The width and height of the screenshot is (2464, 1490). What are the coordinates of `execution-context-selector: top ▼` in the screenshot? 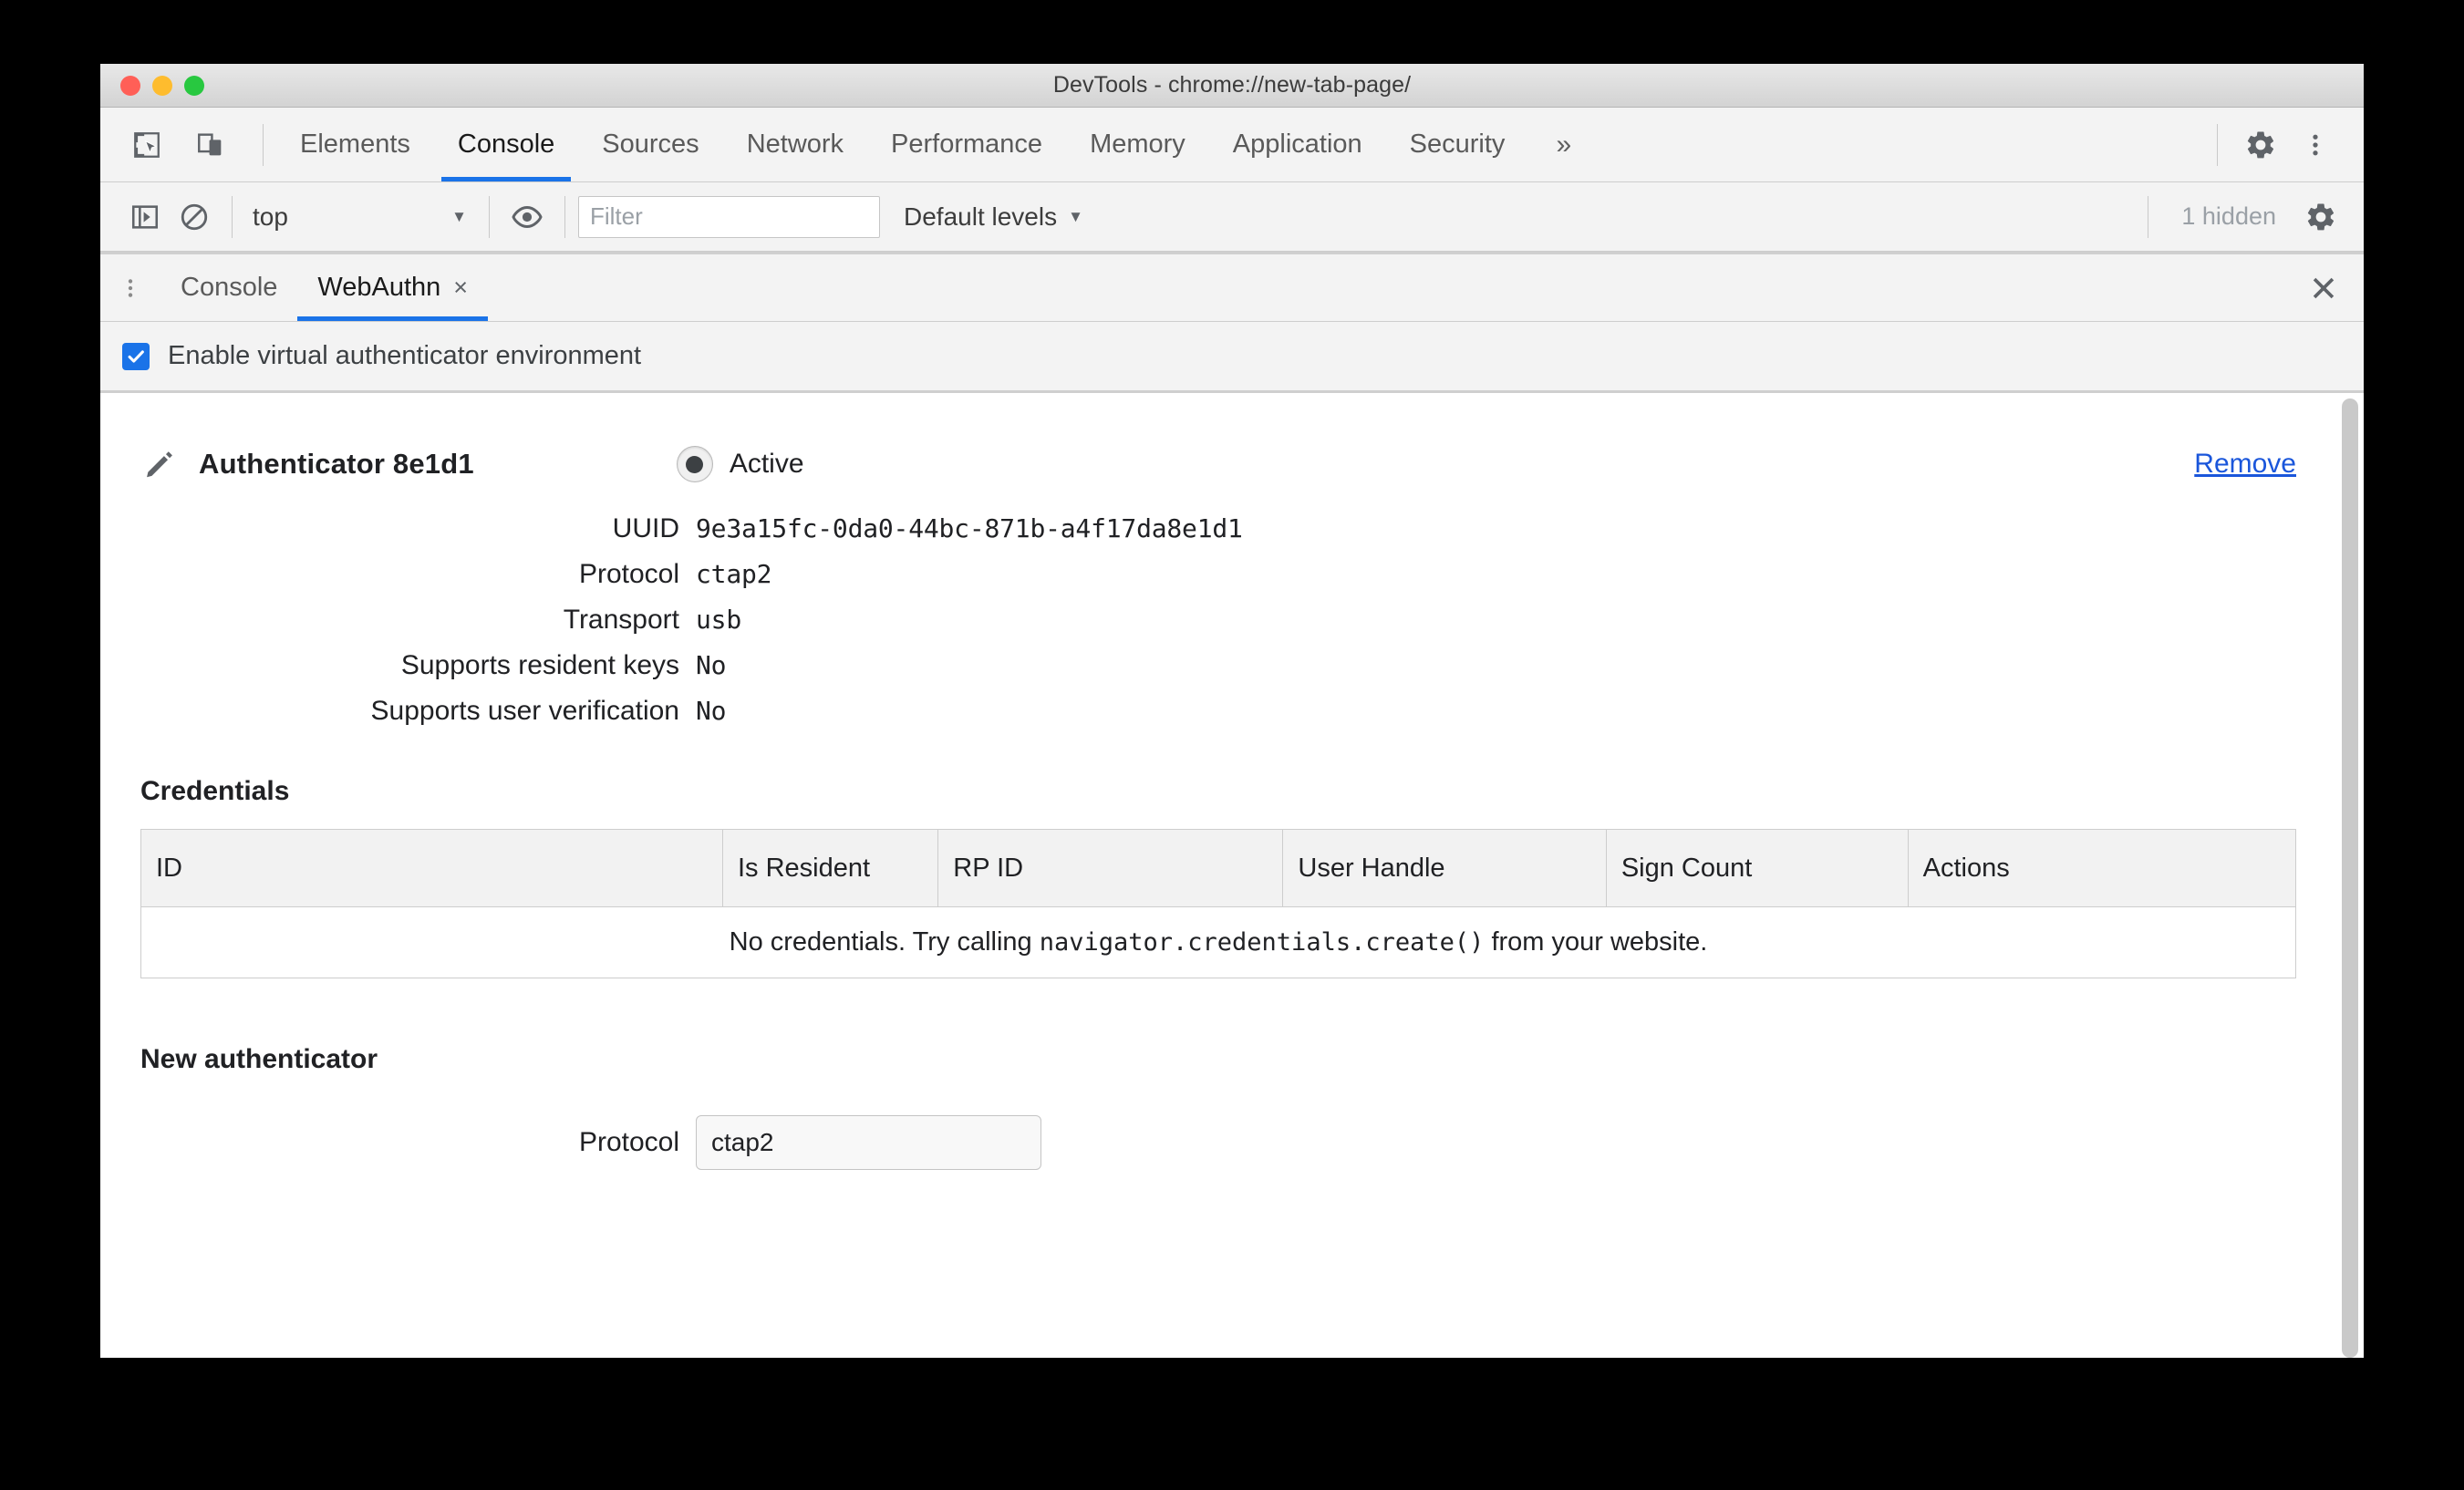 It's located at (360, 217).